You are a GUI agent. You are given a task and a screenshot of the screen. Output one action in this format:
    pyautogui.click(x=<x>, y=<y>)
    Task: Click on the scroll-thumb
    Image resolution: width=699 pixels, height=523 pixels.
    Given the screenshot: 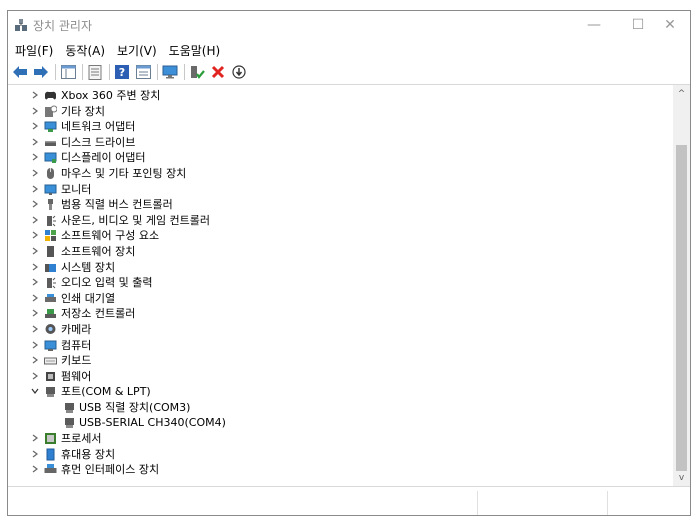 What is the action you would take?
    pyautogui.click(x=681, y=308)
    